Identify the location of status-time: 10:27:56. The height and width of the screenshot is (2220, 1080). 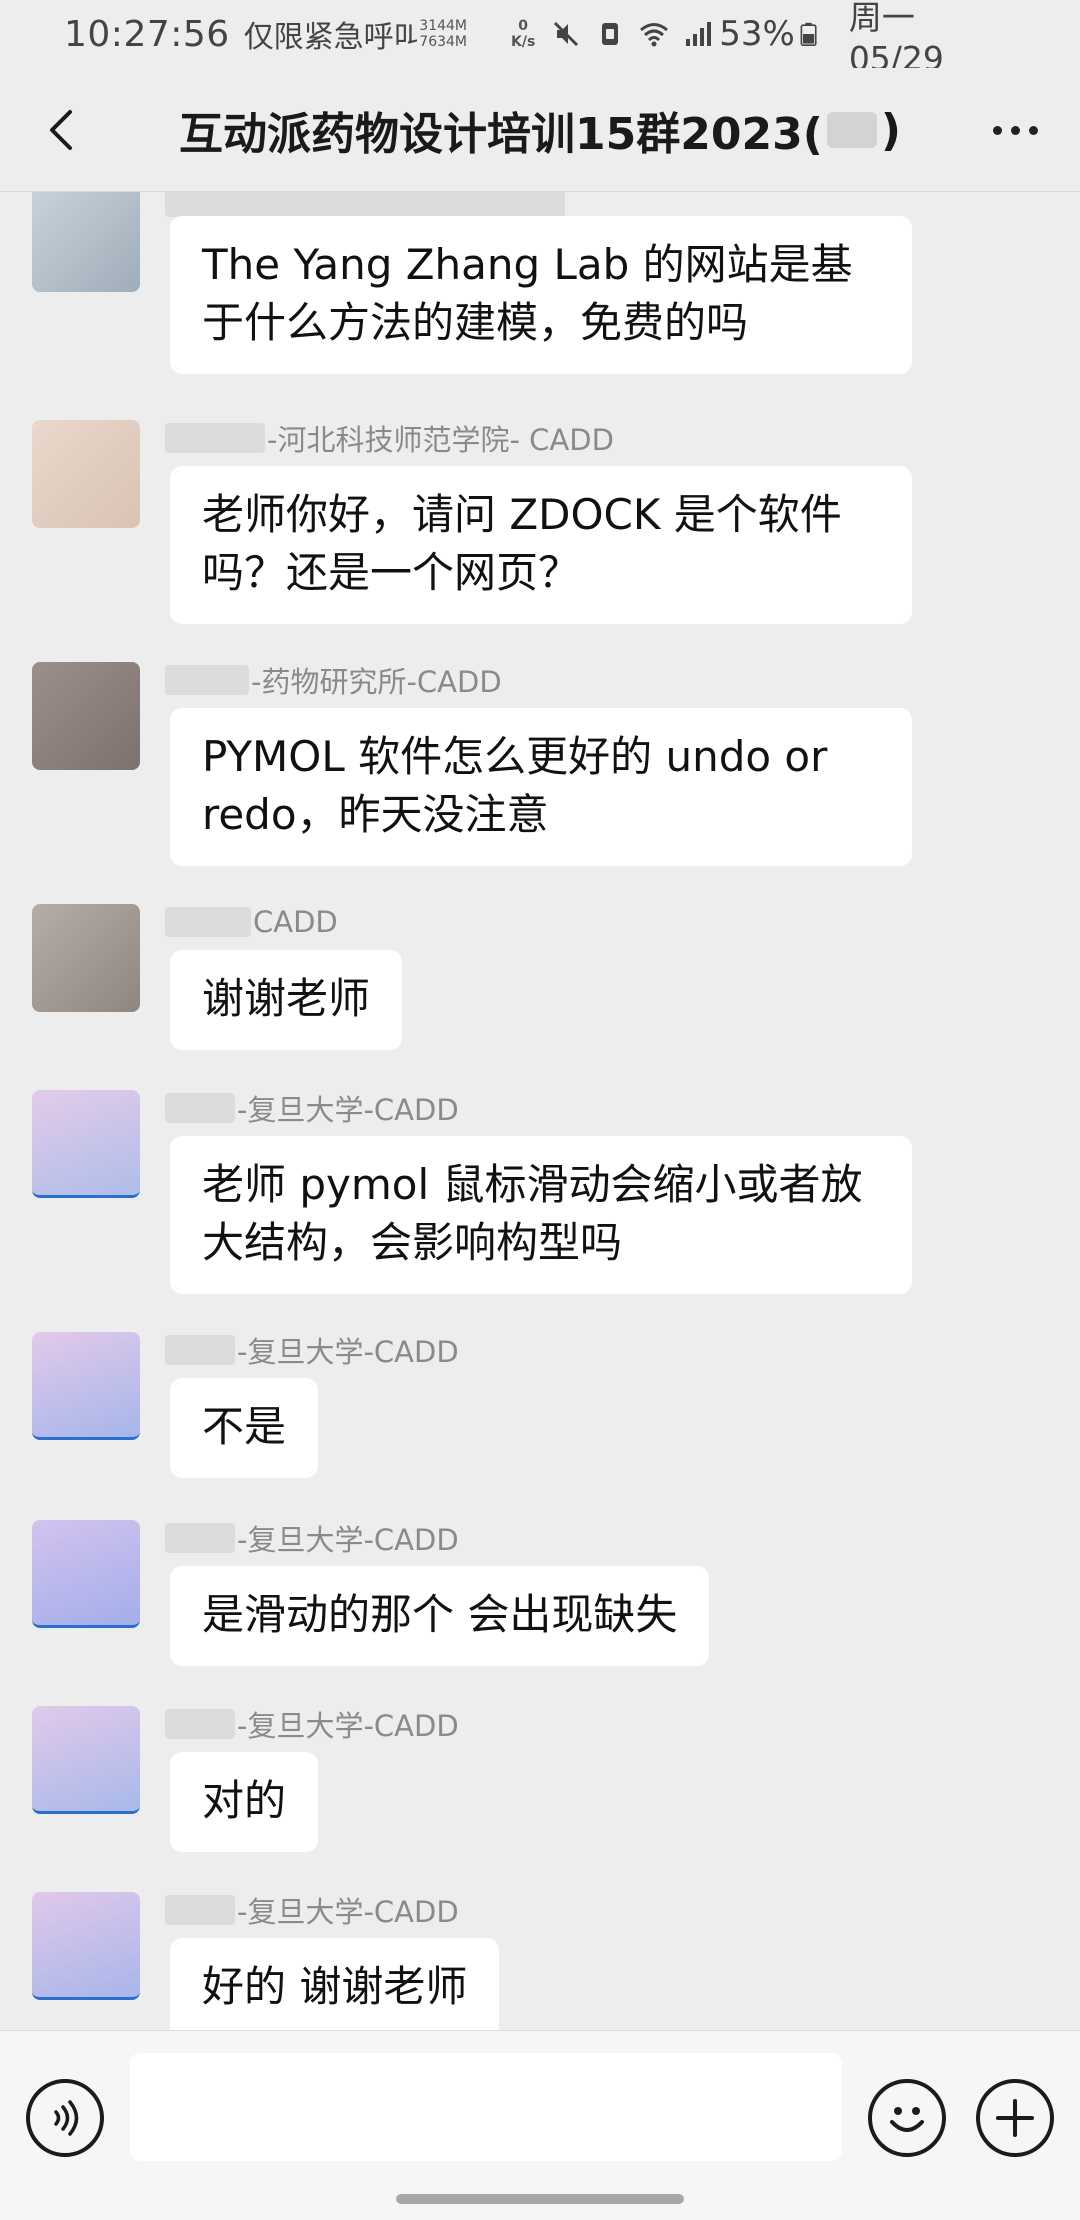
(147, 34).